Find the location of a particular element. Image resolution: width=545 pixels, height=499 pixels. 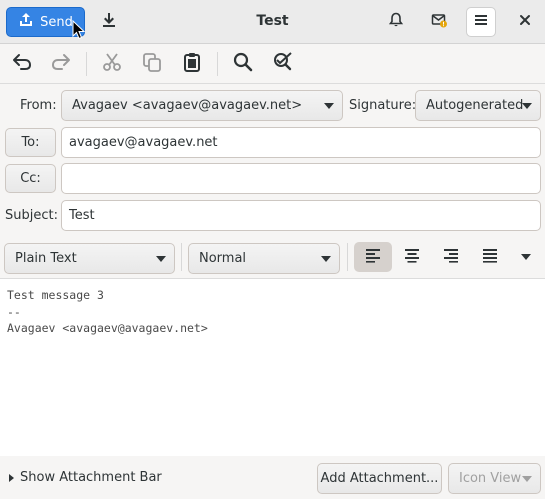

find-button is located at coordinates (243, 64).